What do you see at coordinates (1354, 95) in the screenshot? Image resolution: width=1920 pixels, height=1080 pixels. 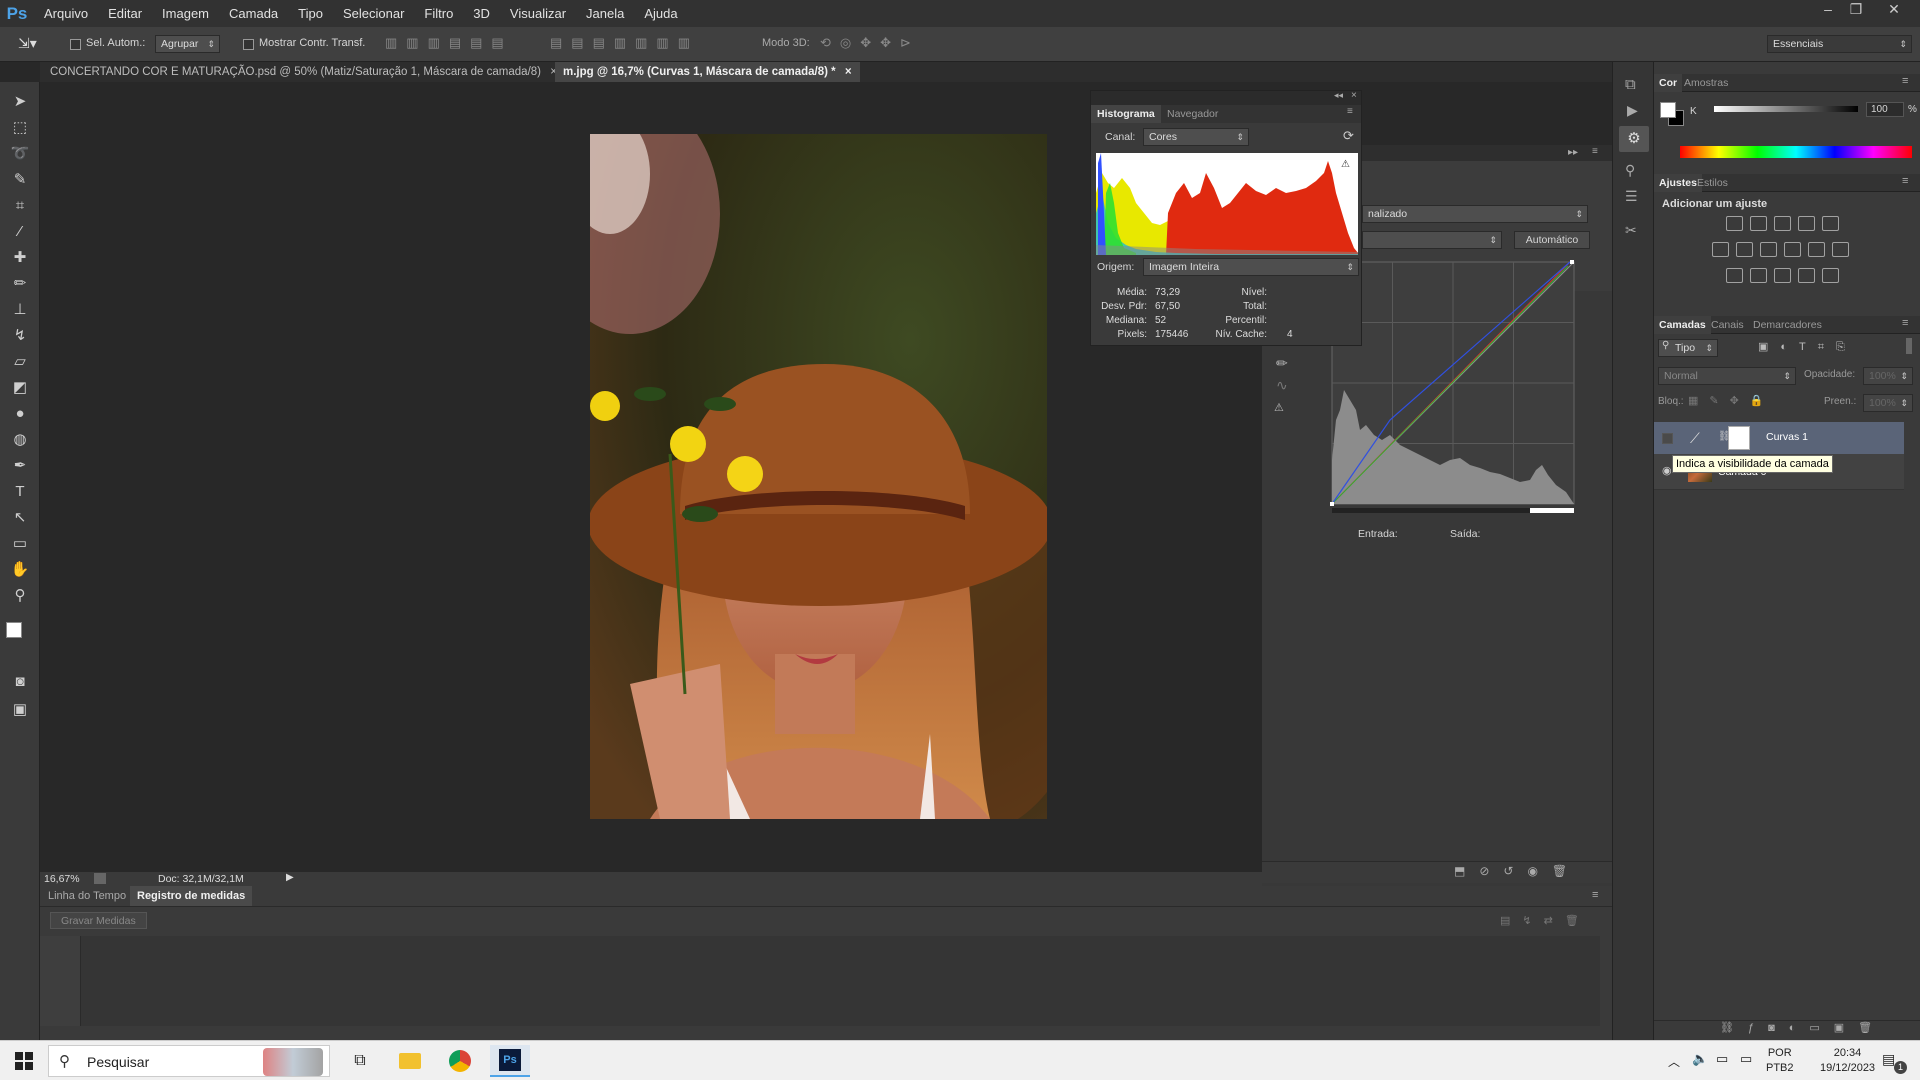 I see `close-panel-icon: ×` at bounding box center [1354, 95].